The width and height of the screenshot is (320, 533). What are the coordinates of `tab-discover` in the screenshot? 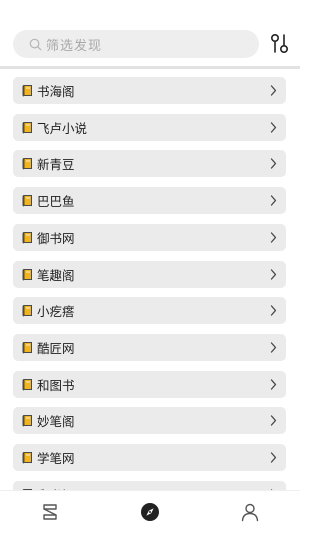 It's located at (150, 512).